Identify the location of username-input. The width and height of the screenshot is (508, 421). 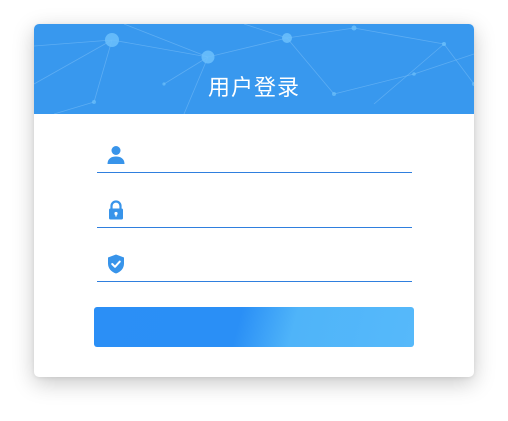
(272, 156).